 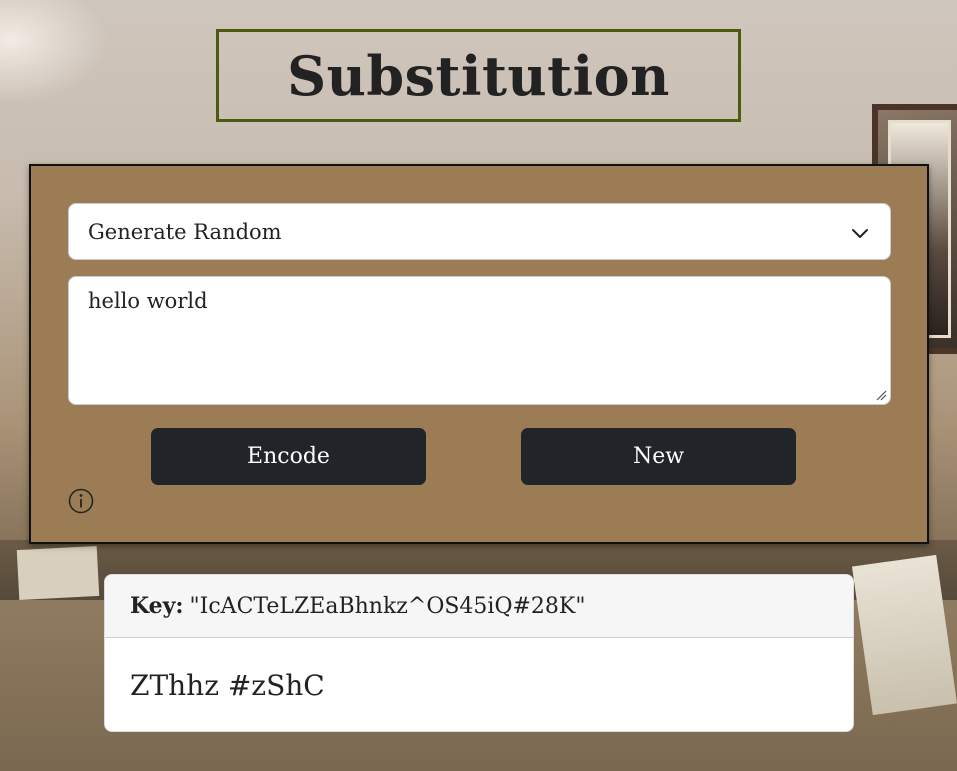 I want to click on encoded-text: ZThhz #zShC, so click(x=227, y=685).